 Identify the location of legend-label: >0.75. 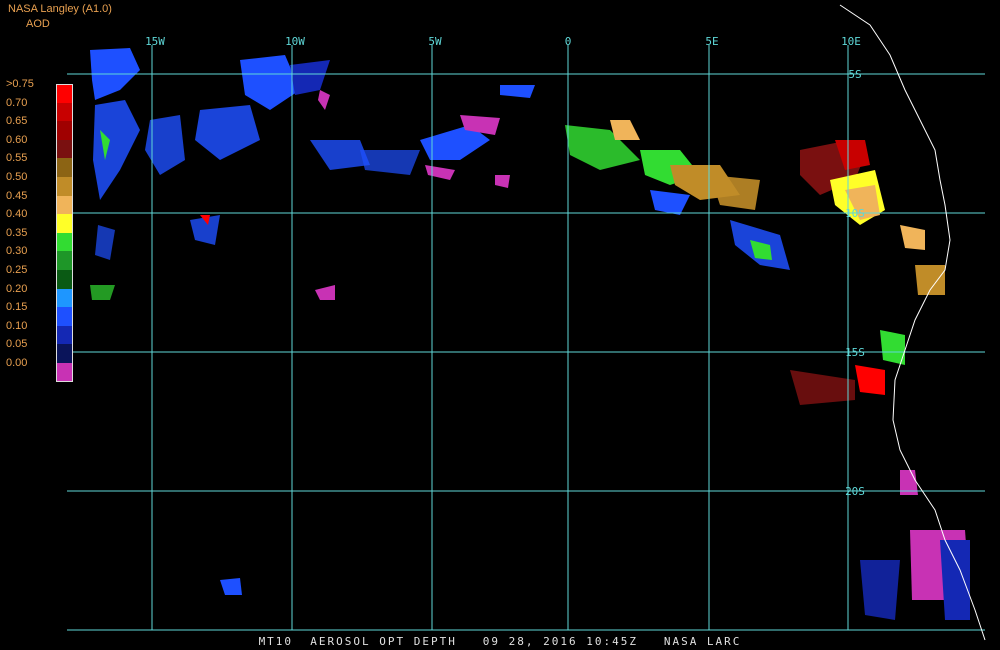
(20, 84).